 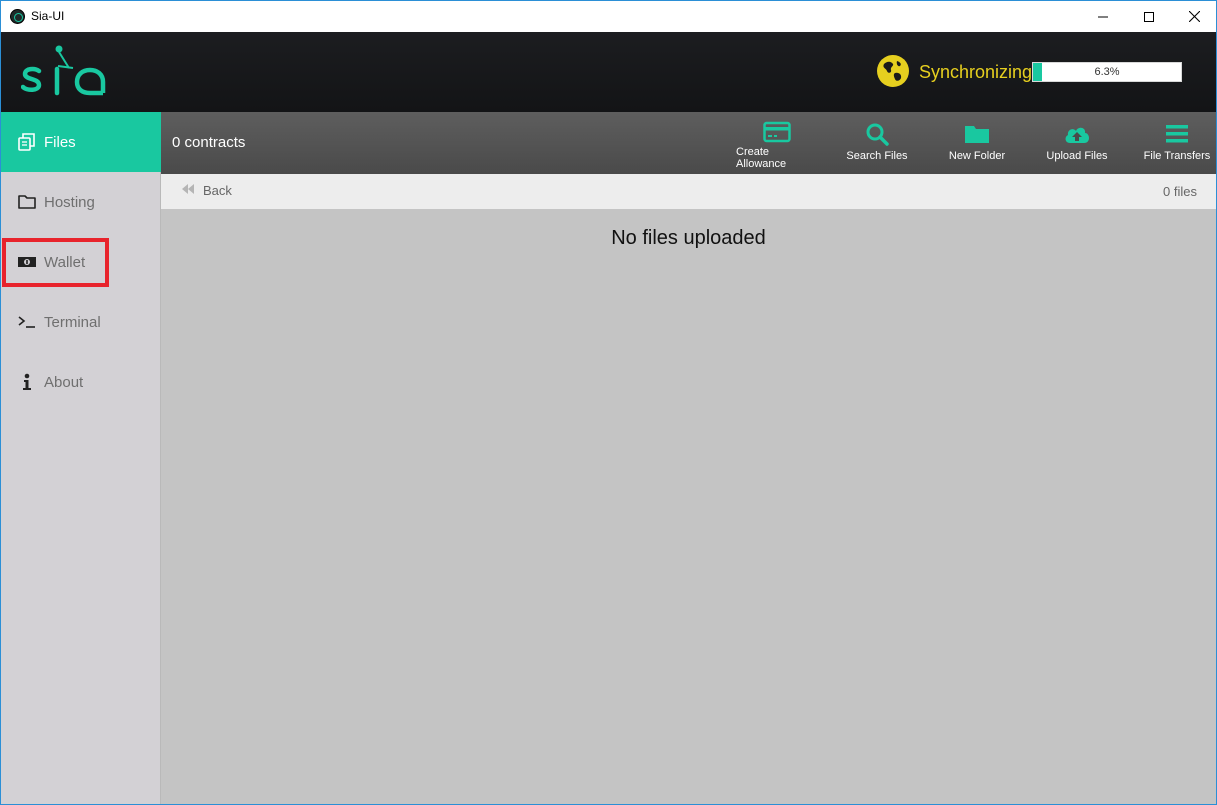 What do you see at coordinates (1177, 134) in the screenshot?
I see `menu-icon` at bounding box center [1177, 134].